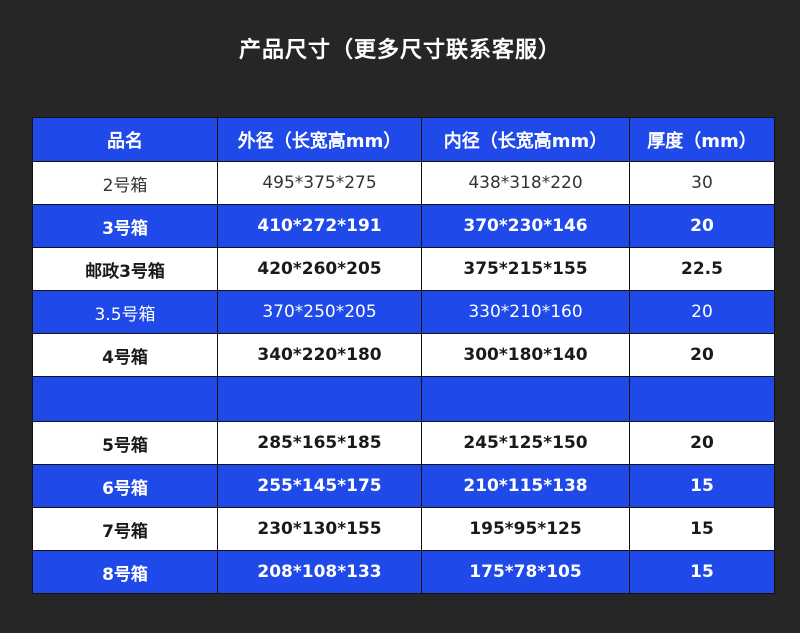 The height and width of the screenshot is (633, 800). I want to click on page-title: 产品尺寸（更多尺寸联系客服）, so click(399, 50).